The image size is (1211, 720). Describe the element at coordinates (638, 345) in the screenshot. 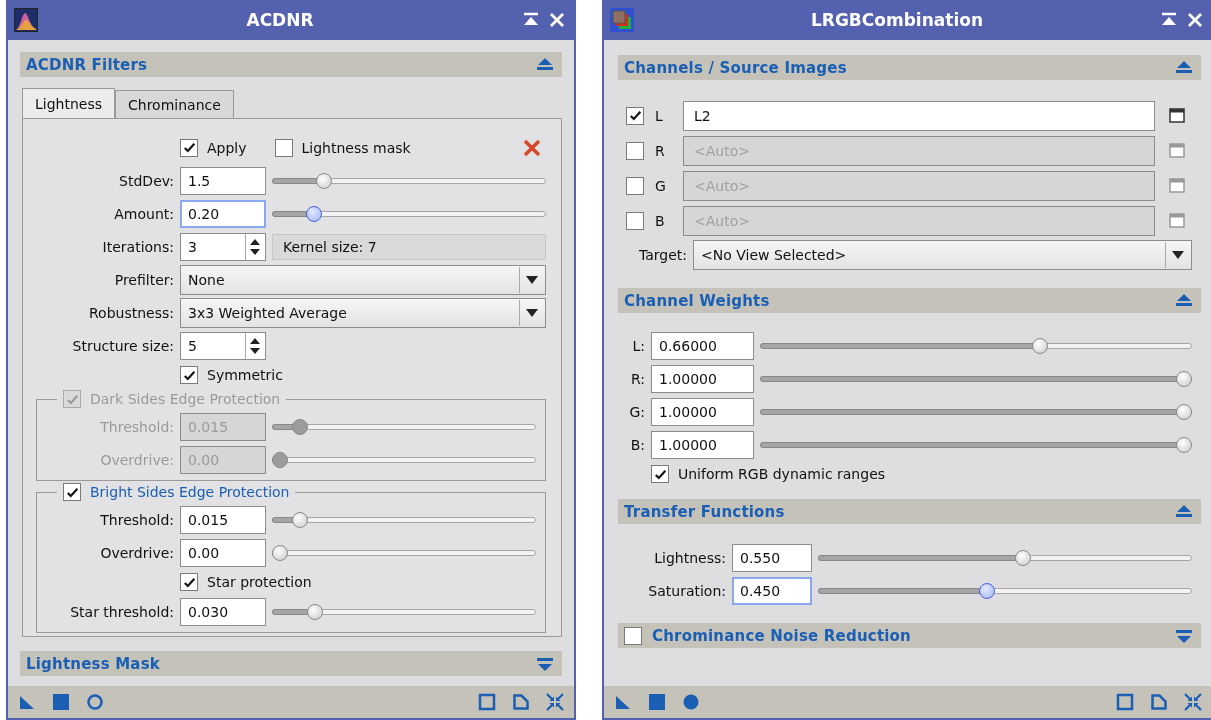

I see `field-label: L:` at that location.